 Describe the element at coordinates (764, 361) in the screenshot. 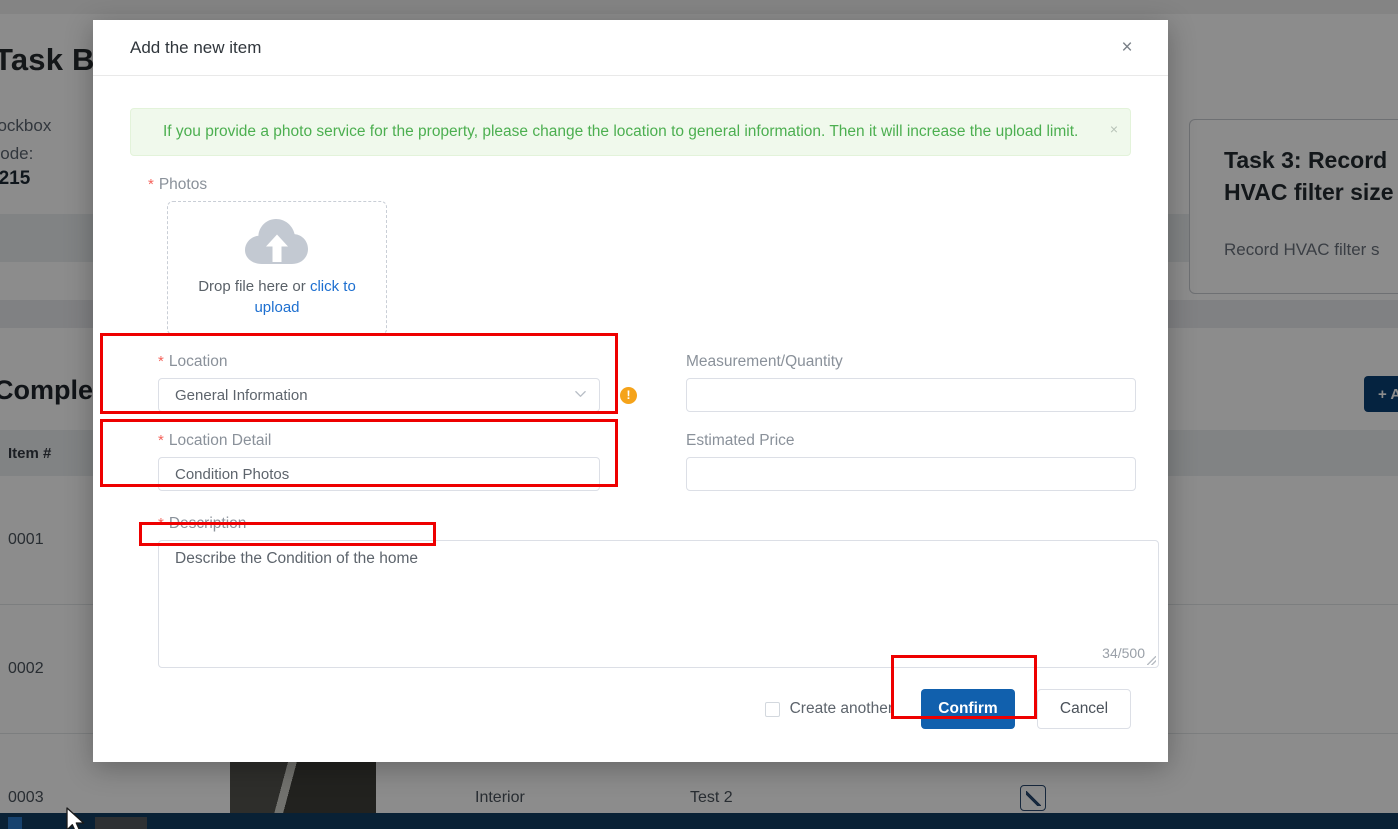

I see `measurement-label: Measurement/Quantity` at that location.